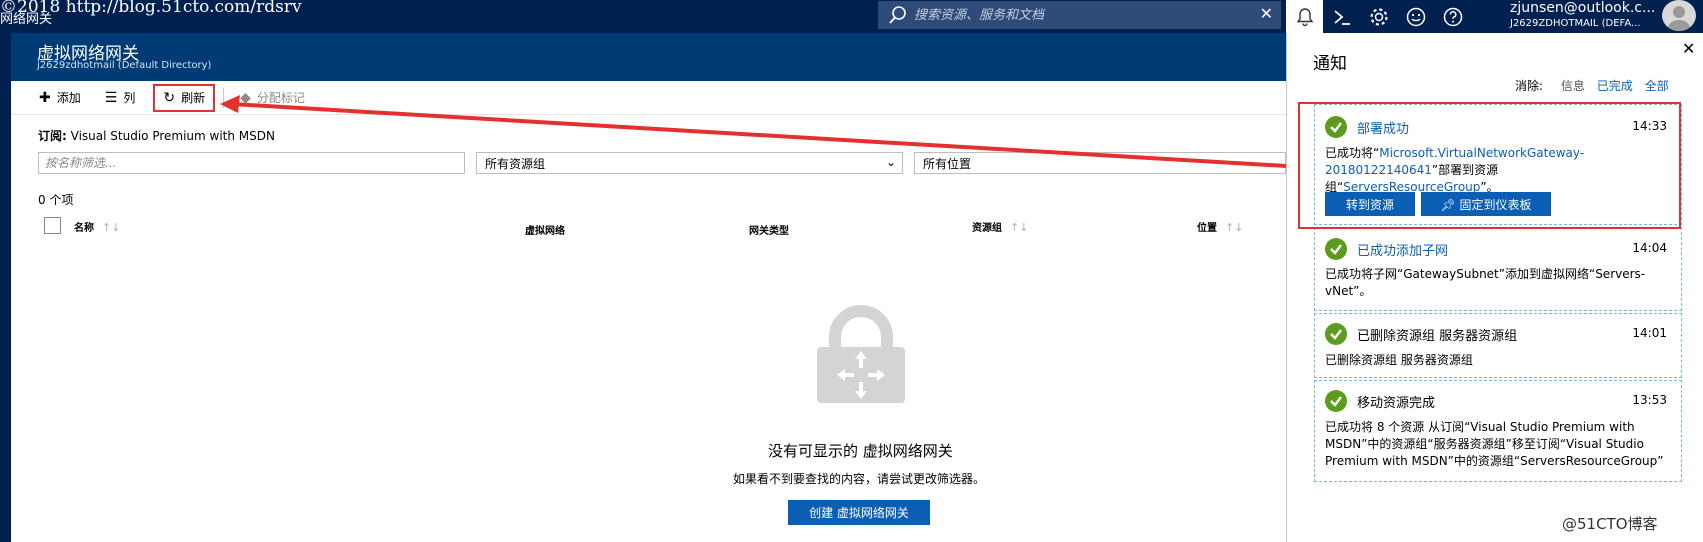 Image resolution: width=1703 pixels, height=542 pixels. I want to click on subscription-label: 订阅:, so click(52, 136).